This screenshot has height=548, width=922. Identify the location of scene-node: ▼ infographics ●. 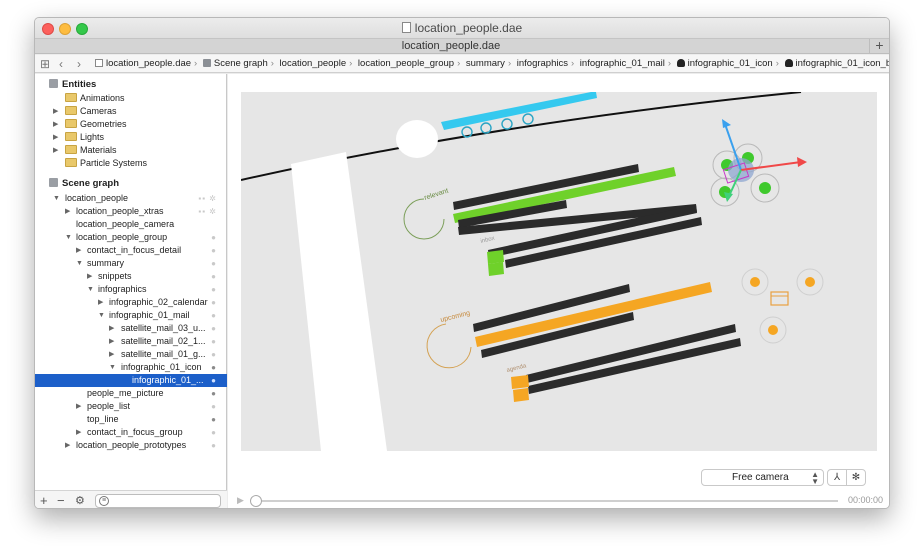
(131, 289).